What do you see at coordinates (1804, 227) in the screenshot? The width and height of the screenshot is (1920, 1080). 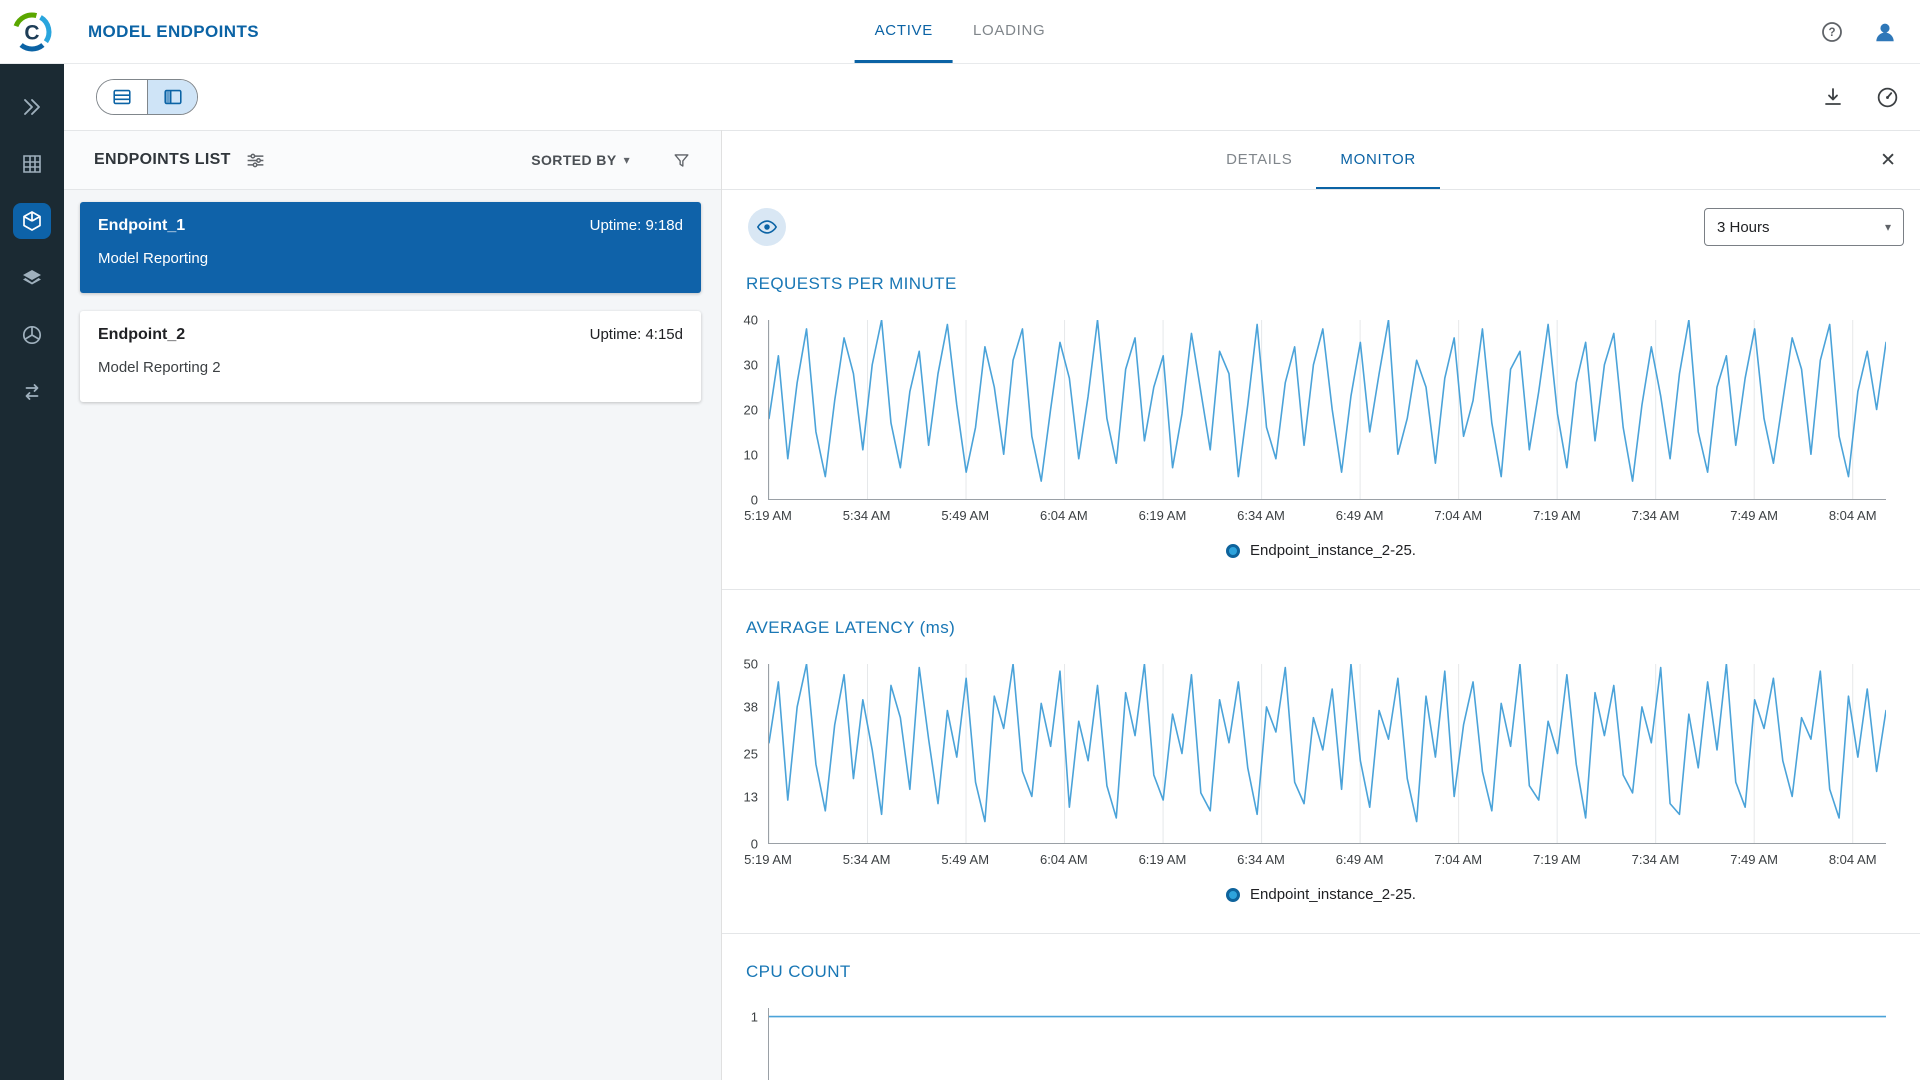 I see `time-range-select: 3 Hours ▾` at bounding box center [1804, 227].